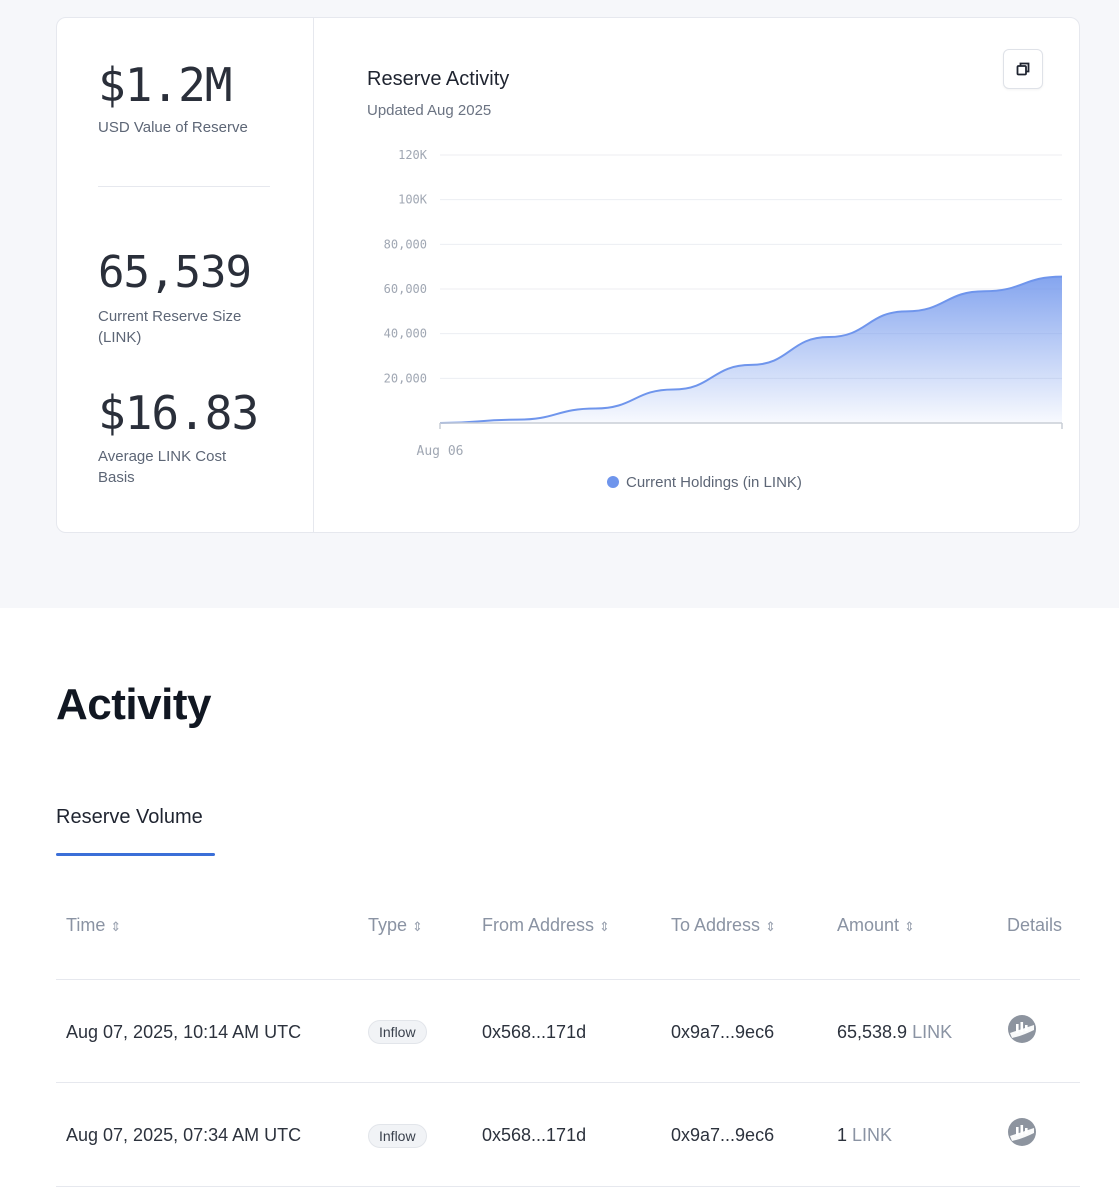 Image resolution: width=1119 pixels, height=1200 pixels. Describe the element at coordinates (184, 1135) in the screenshot. I see `row-time: Aug 07, 2025, 07:34 AM UTC` at that location.